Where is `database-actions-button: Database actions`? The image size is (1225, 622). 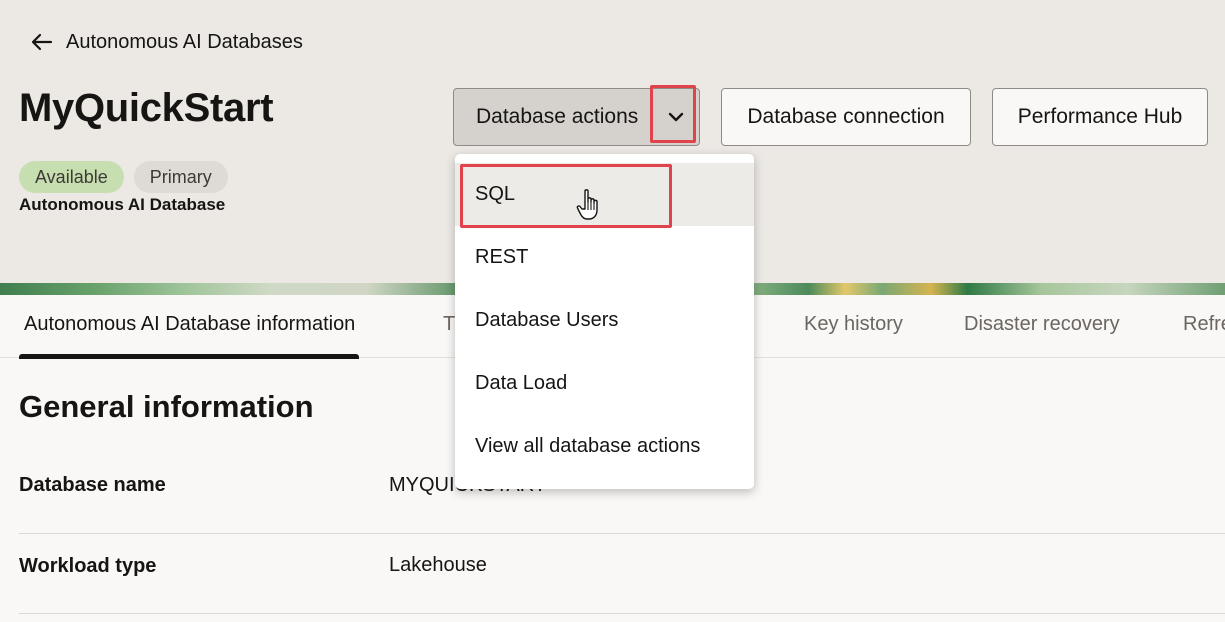
database-actions-button: Database actions is located at coordinates (553, 117).